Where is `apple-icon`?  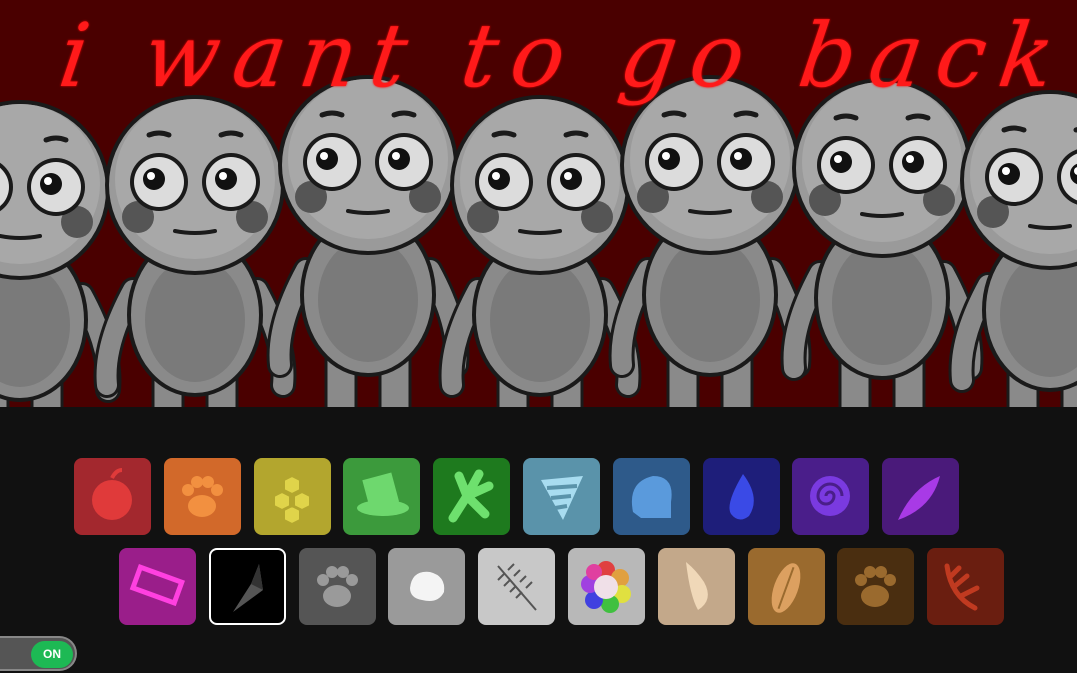
apple-icon is located at coordinates (112, 494).